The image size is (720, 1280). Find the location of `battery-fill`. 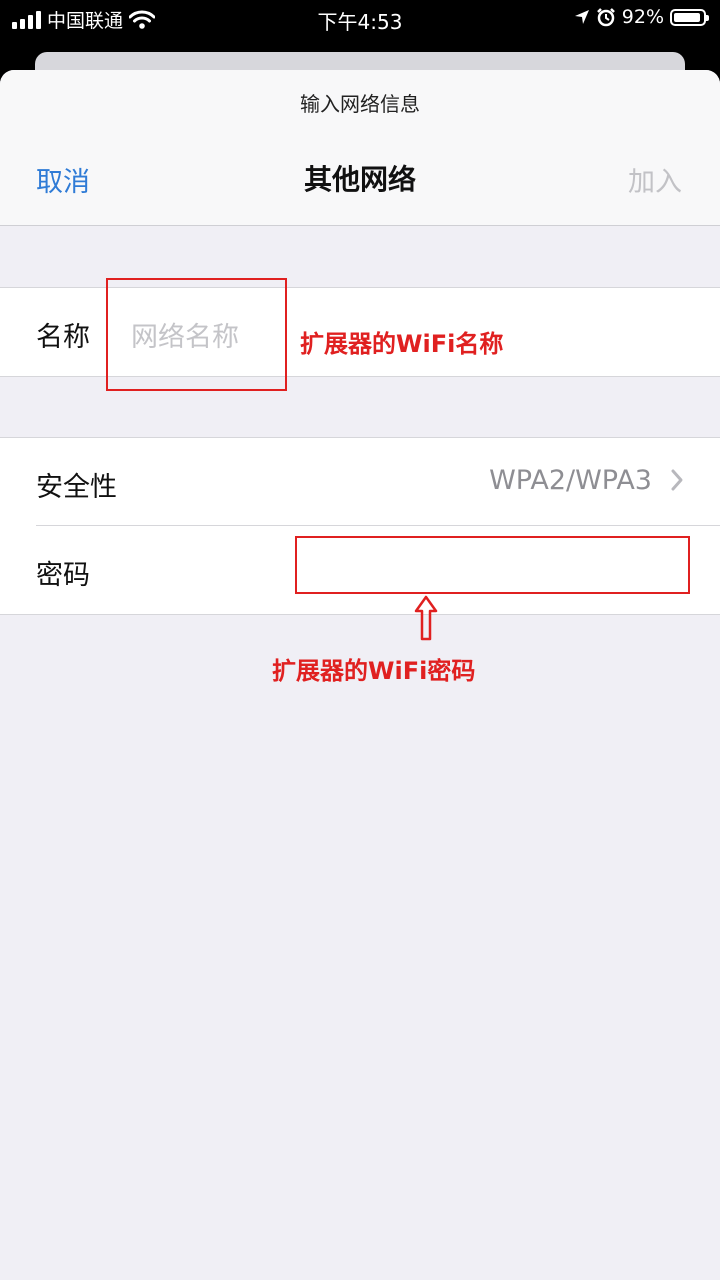

battery-fill is located at coordinates (687, 17).